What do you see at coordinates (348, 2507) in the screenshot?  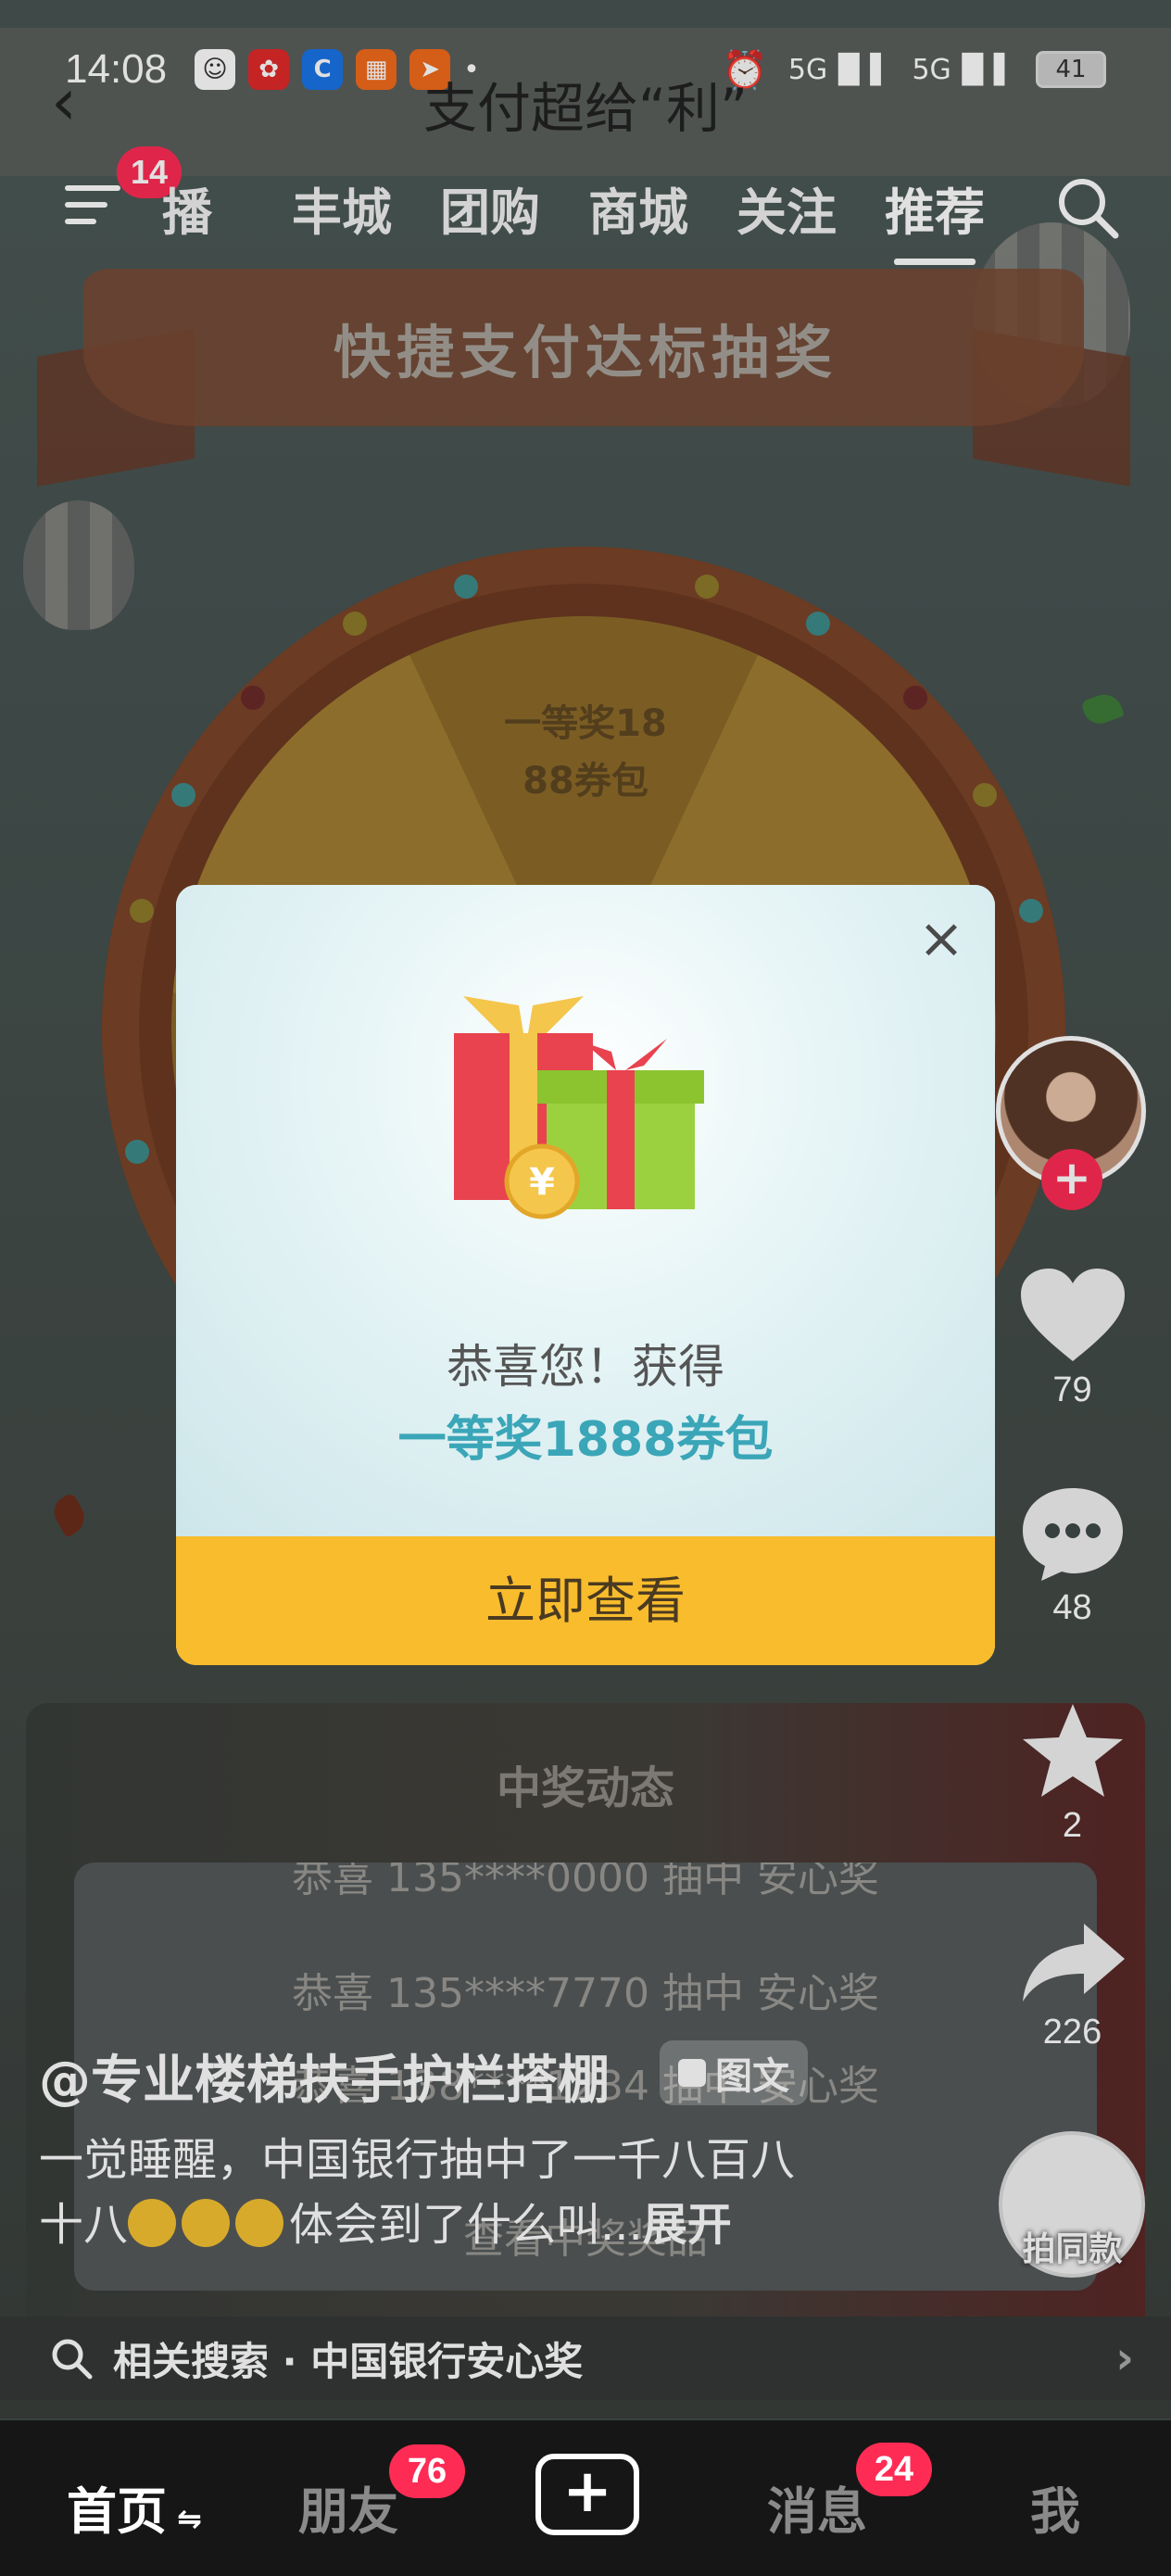 I see `tab-friends: 朋友` at bounding box center [348, 2507].